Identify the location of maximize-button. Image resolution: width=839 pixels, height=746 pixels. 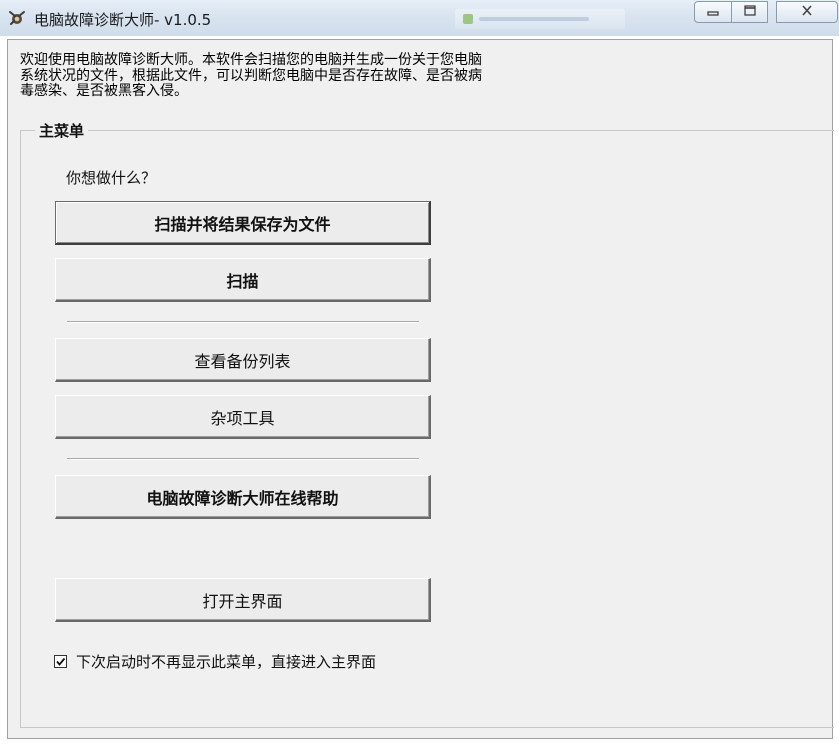
(750, 12).